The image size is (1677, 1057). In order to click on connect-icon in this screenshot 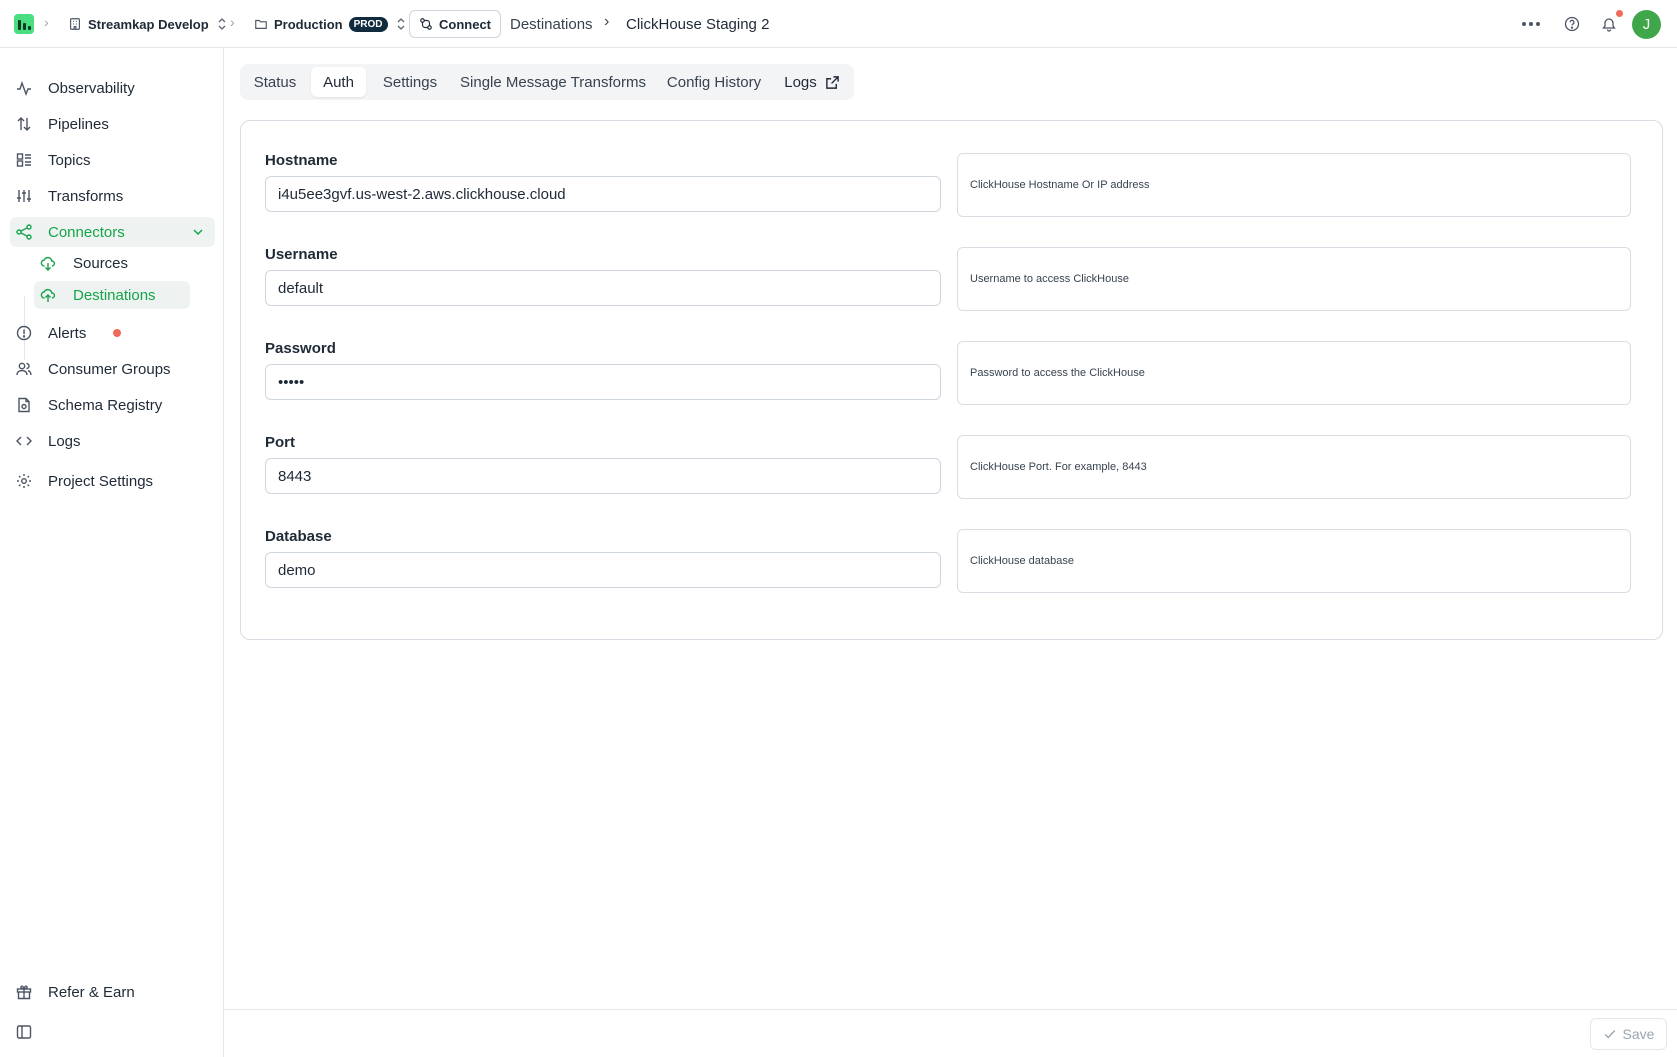, I will do `click(426, 24)`.